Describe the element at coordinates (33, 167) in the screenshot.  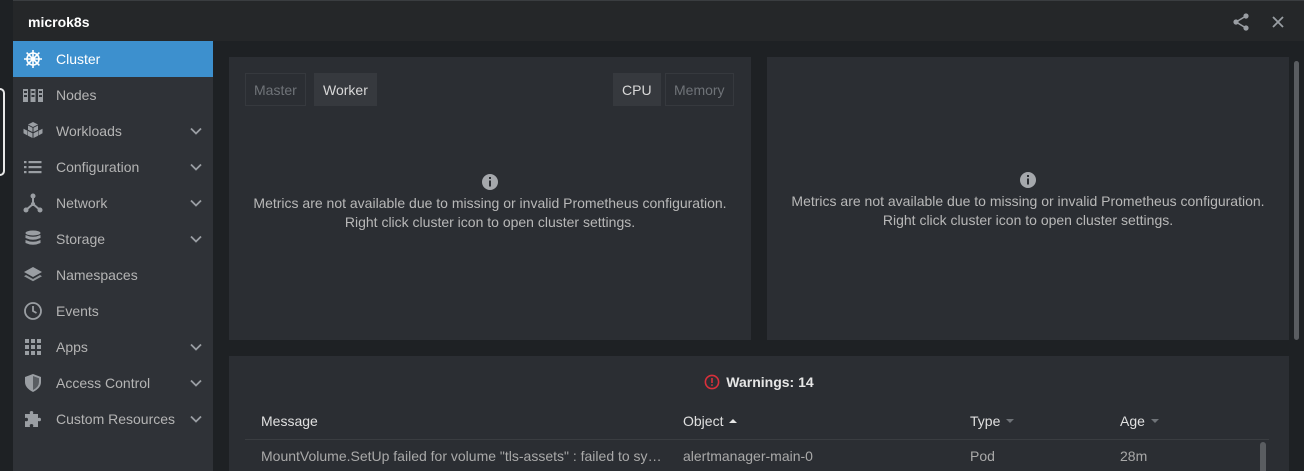
I see `list-icon` at that location.